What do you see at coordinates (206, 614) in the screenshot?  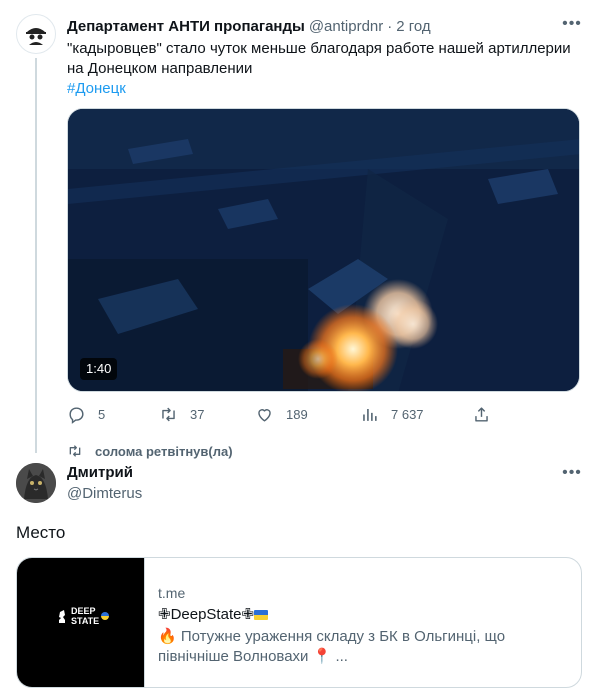 I see `card-title-text: ✙DeepState✙` at bounding box center [206, 614].